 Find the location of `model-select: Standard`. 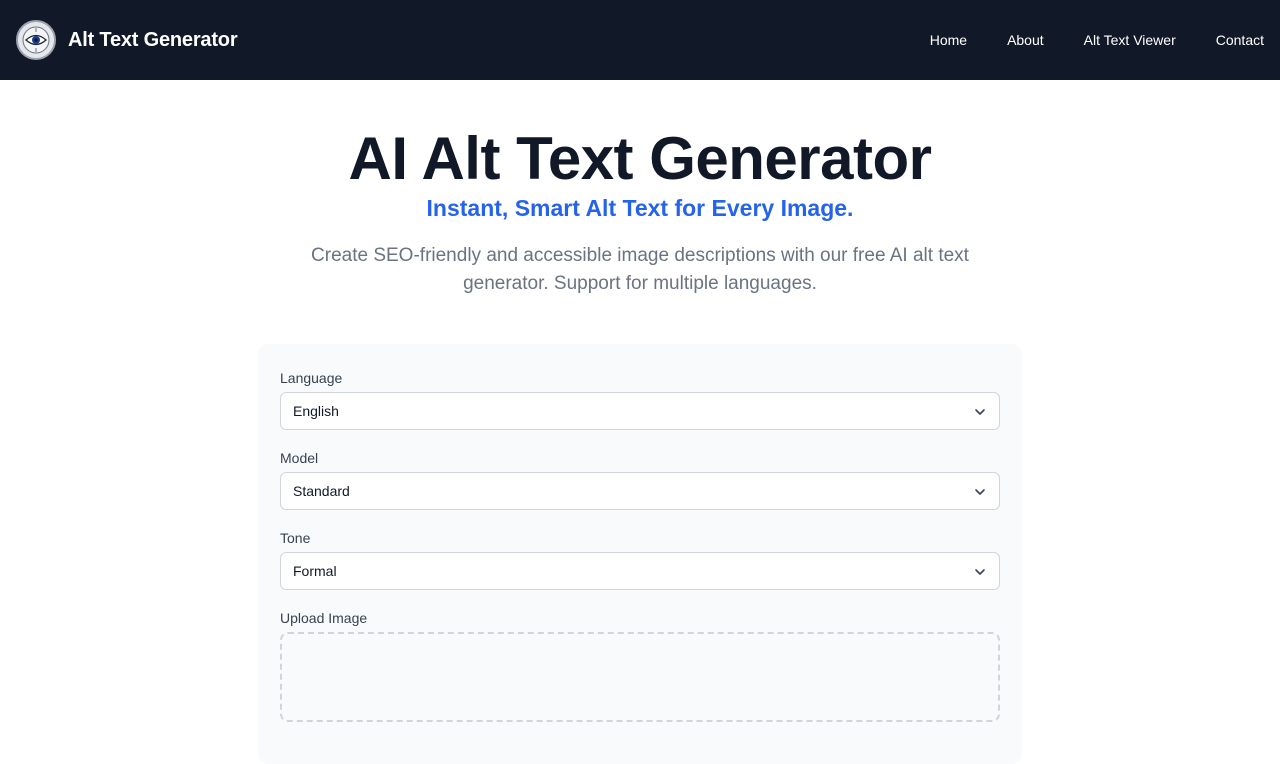

model-select: Standard is located at coordinates (640, 491).